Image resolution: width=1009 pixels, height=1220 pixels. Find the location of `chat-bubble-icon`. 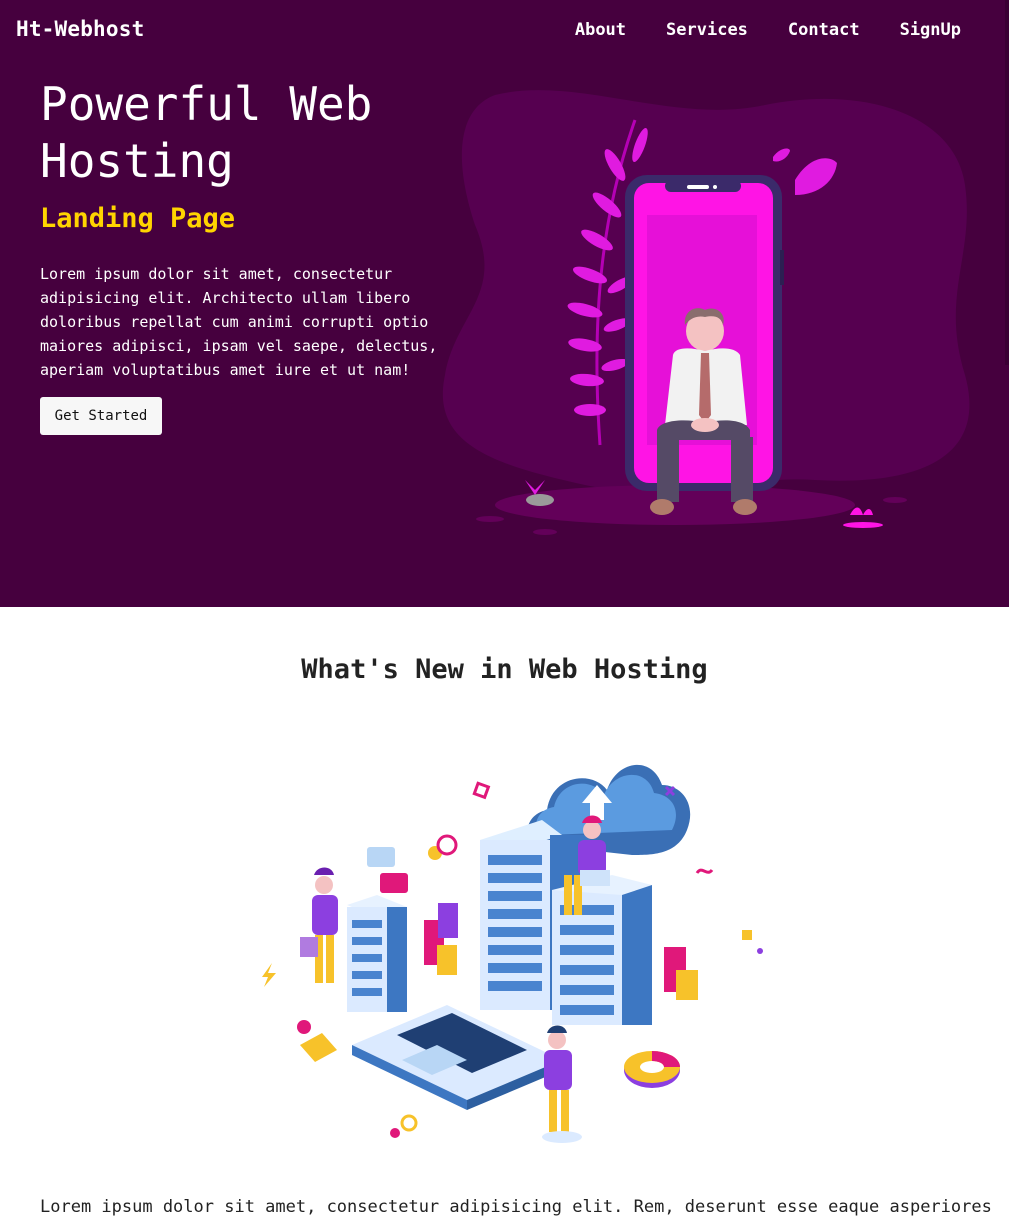

chat-bubble-icon is located at coordinates (381, 857).